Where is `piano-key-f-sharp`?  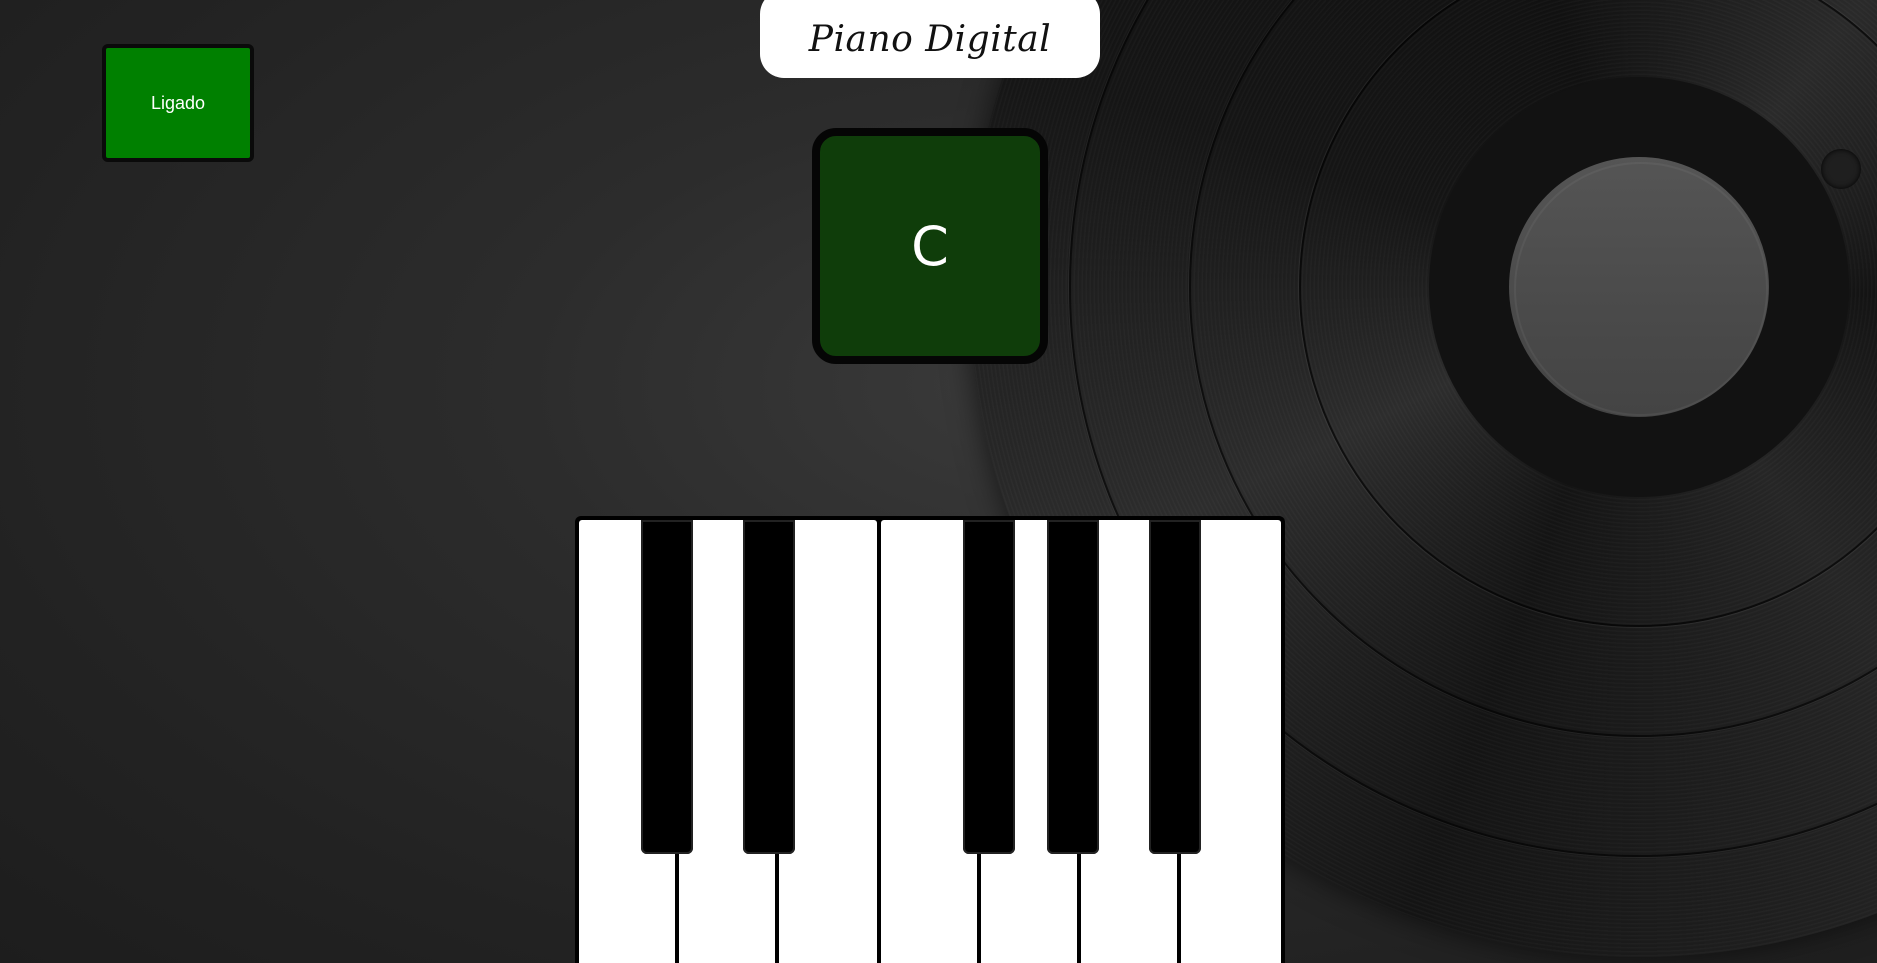
piano-key-f-sharp is located at coordinates (989, 687).